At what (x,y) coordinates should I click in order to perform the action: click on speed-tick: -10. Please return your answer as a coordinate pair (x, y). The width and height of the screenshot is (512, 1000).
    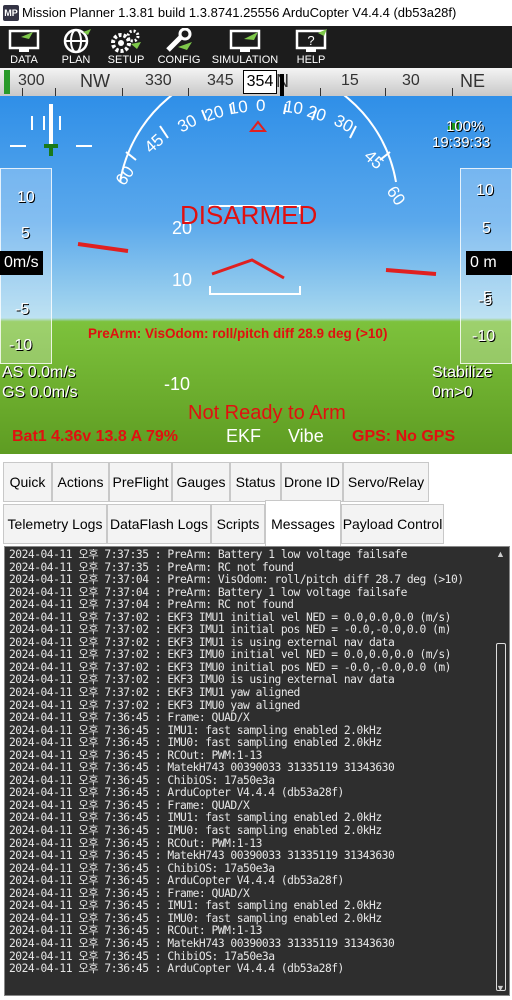
    Looking at the image, I should click on (21, 345).